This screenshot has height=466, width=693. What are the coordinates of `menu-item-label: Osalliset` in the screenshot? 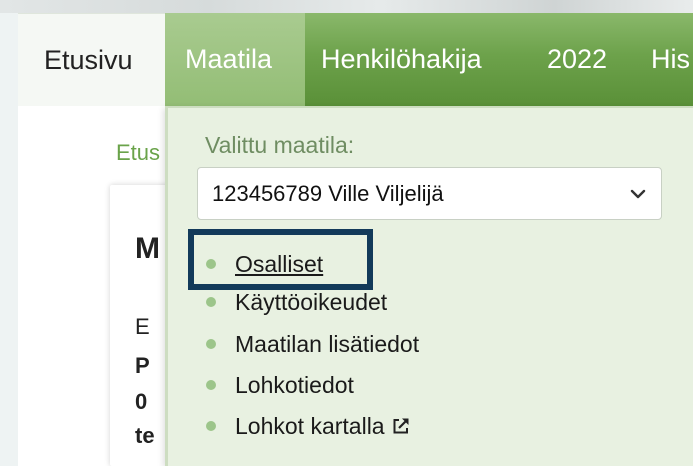 It's located at (279, 263).